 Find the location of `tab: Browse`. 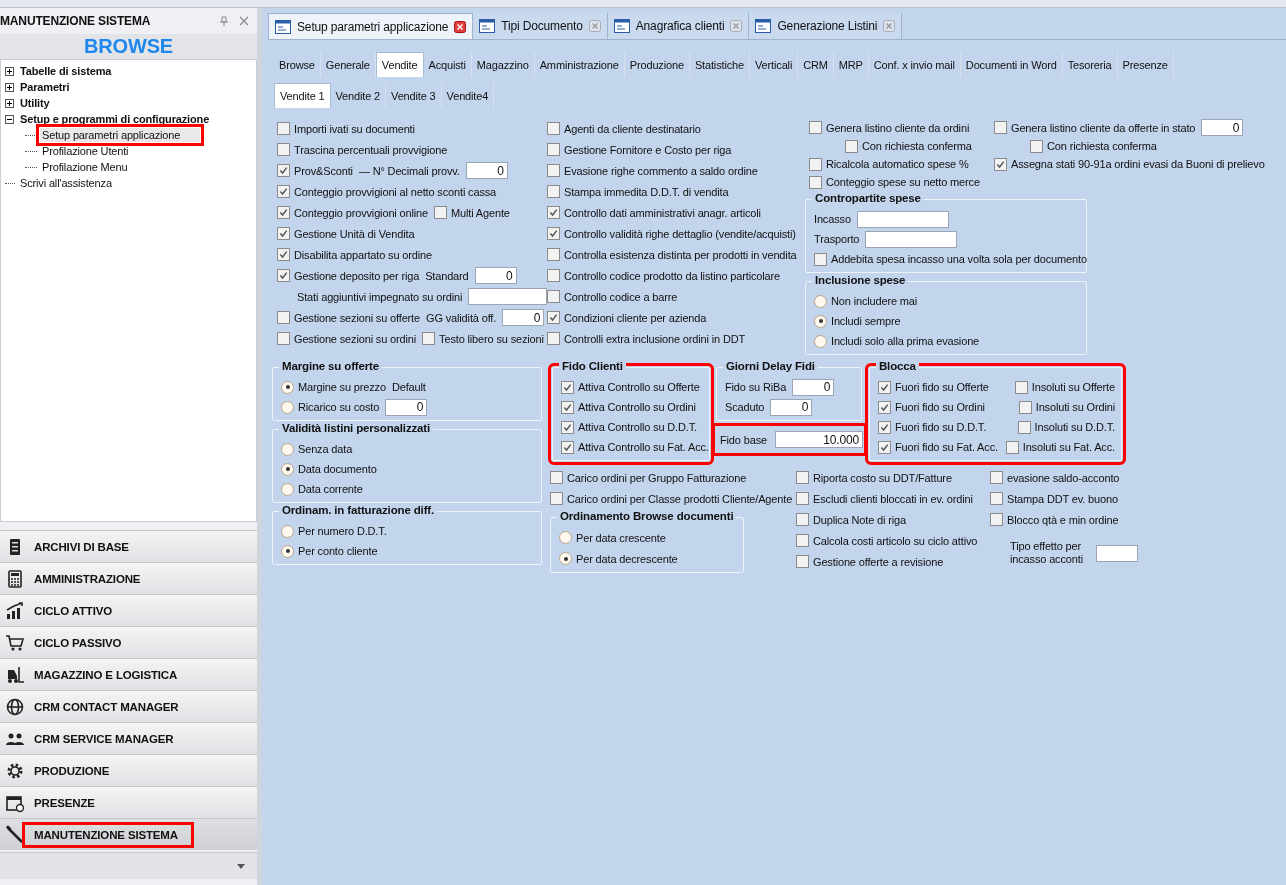

tab: Browse is located at coordinates (297, 64).